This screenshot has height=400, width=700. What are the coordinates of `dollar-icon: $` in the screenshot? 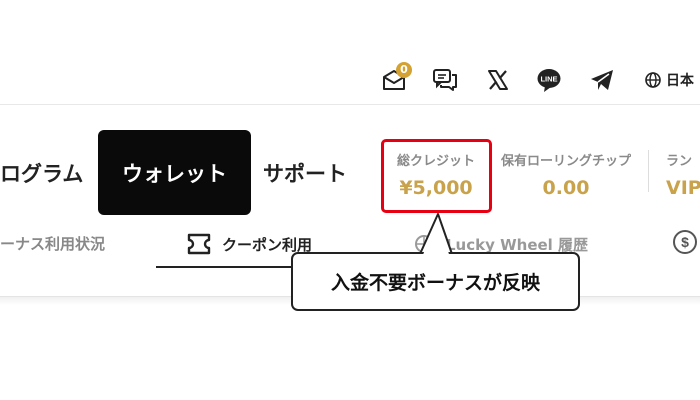 It's located at (685, 242).